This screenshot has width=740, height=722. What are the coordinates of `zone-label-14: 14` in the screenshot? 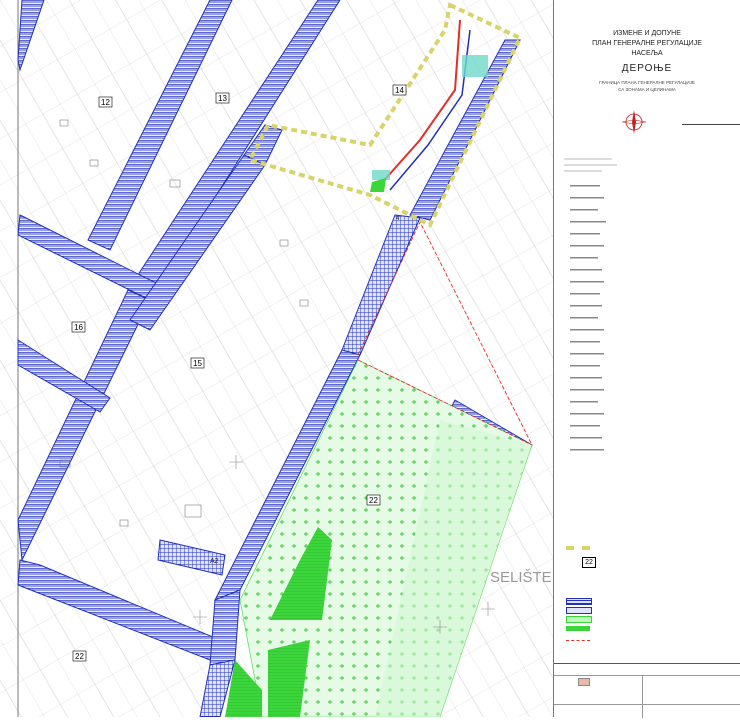 It's located at (399, 90).